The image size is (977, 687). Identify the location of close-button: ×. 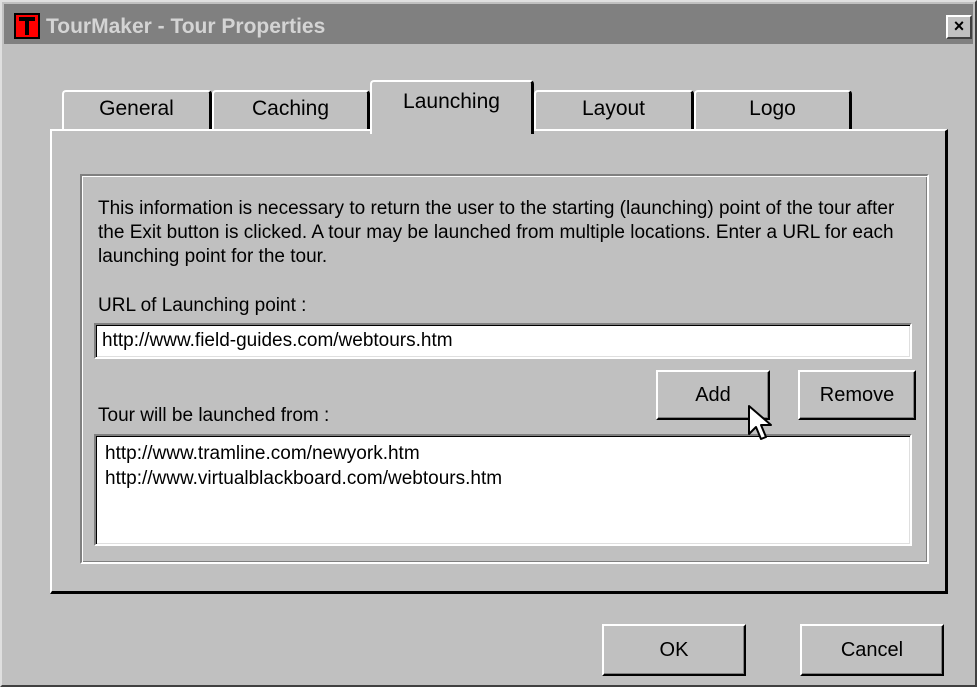
(959, 27).